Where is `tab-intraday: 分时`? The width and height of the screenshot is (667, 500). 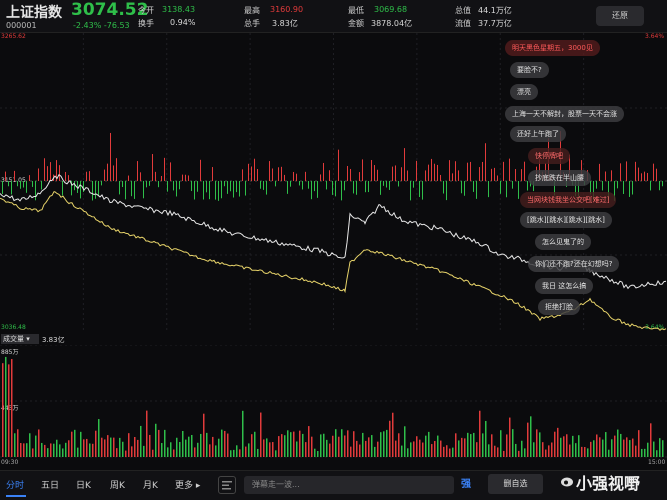
tab-intraday: 分时 is located at coordinates (15, 484).